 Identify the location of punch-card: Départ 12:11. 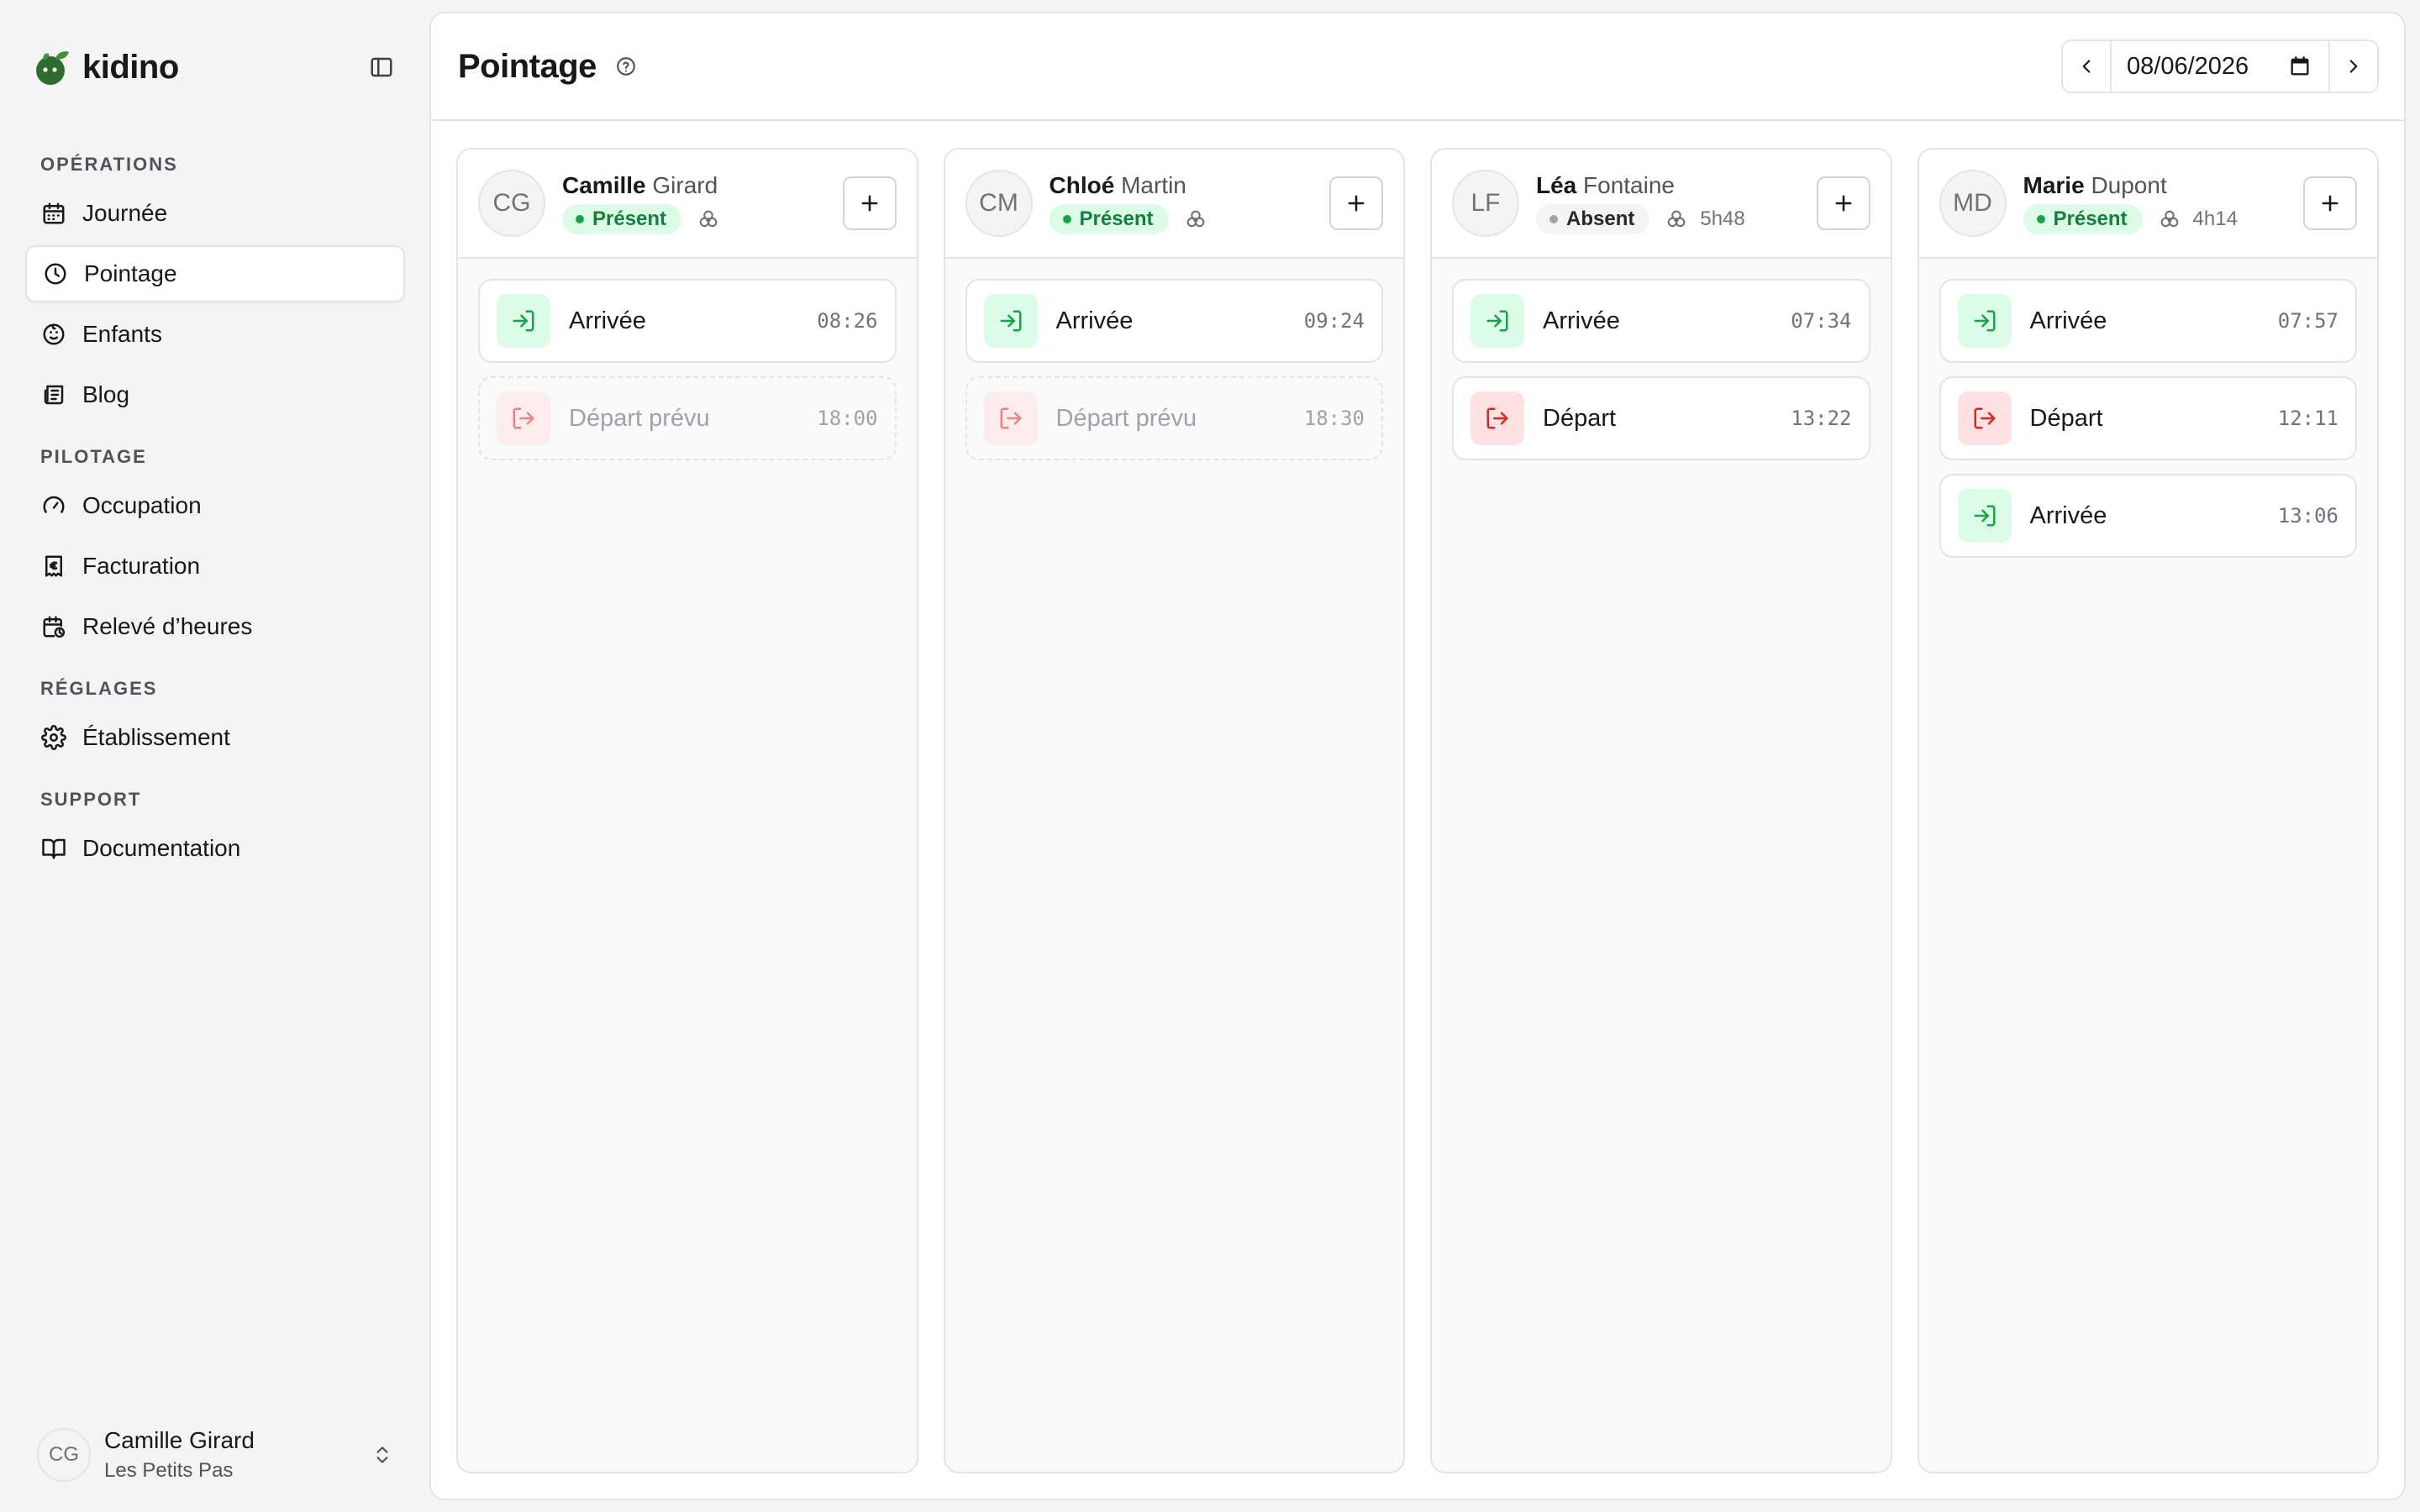
(2148, 418).